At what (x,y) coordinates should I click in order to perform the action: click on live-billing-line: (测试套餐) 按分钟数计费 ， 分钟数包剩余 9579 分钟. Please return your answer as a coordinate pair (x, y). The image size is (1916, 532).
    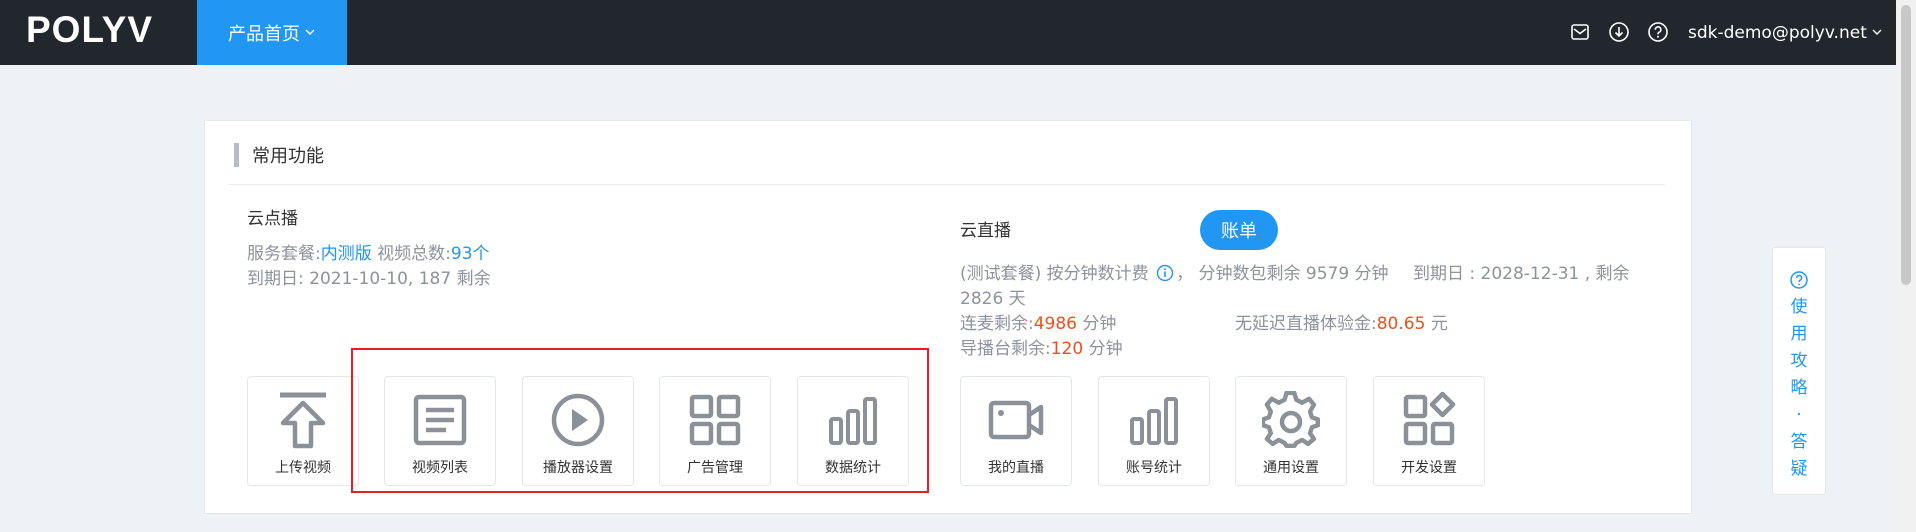
    Looking at the image, I should click on (1174, 275).